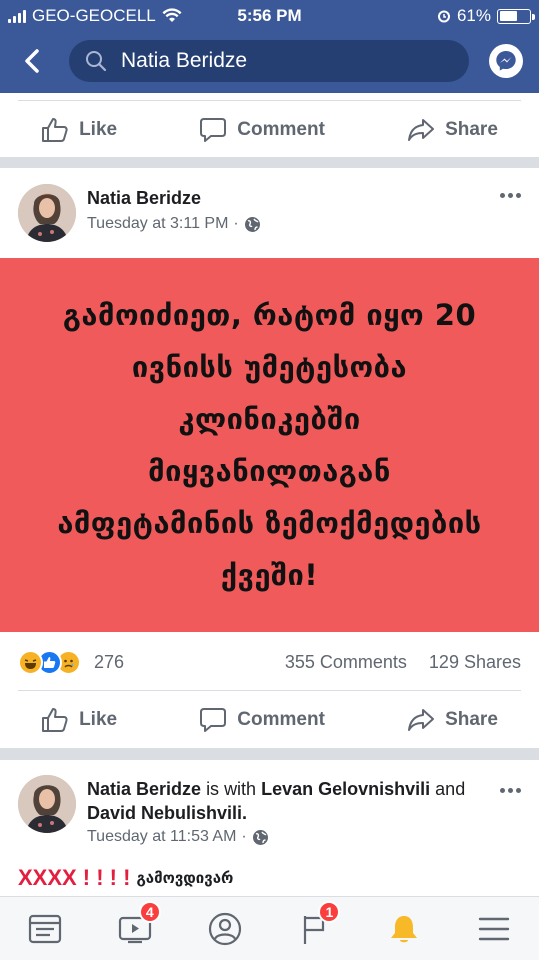 The image size is (539, 960). I want to click on profile-icon, so click(224, 928).